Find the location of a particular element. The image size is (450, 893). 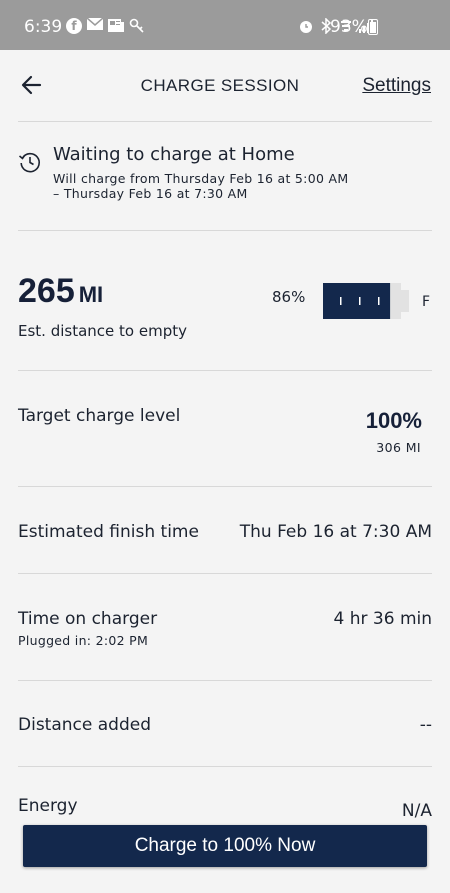

finish-time-label: Estimated finish time is located at coordinates (108, 532).